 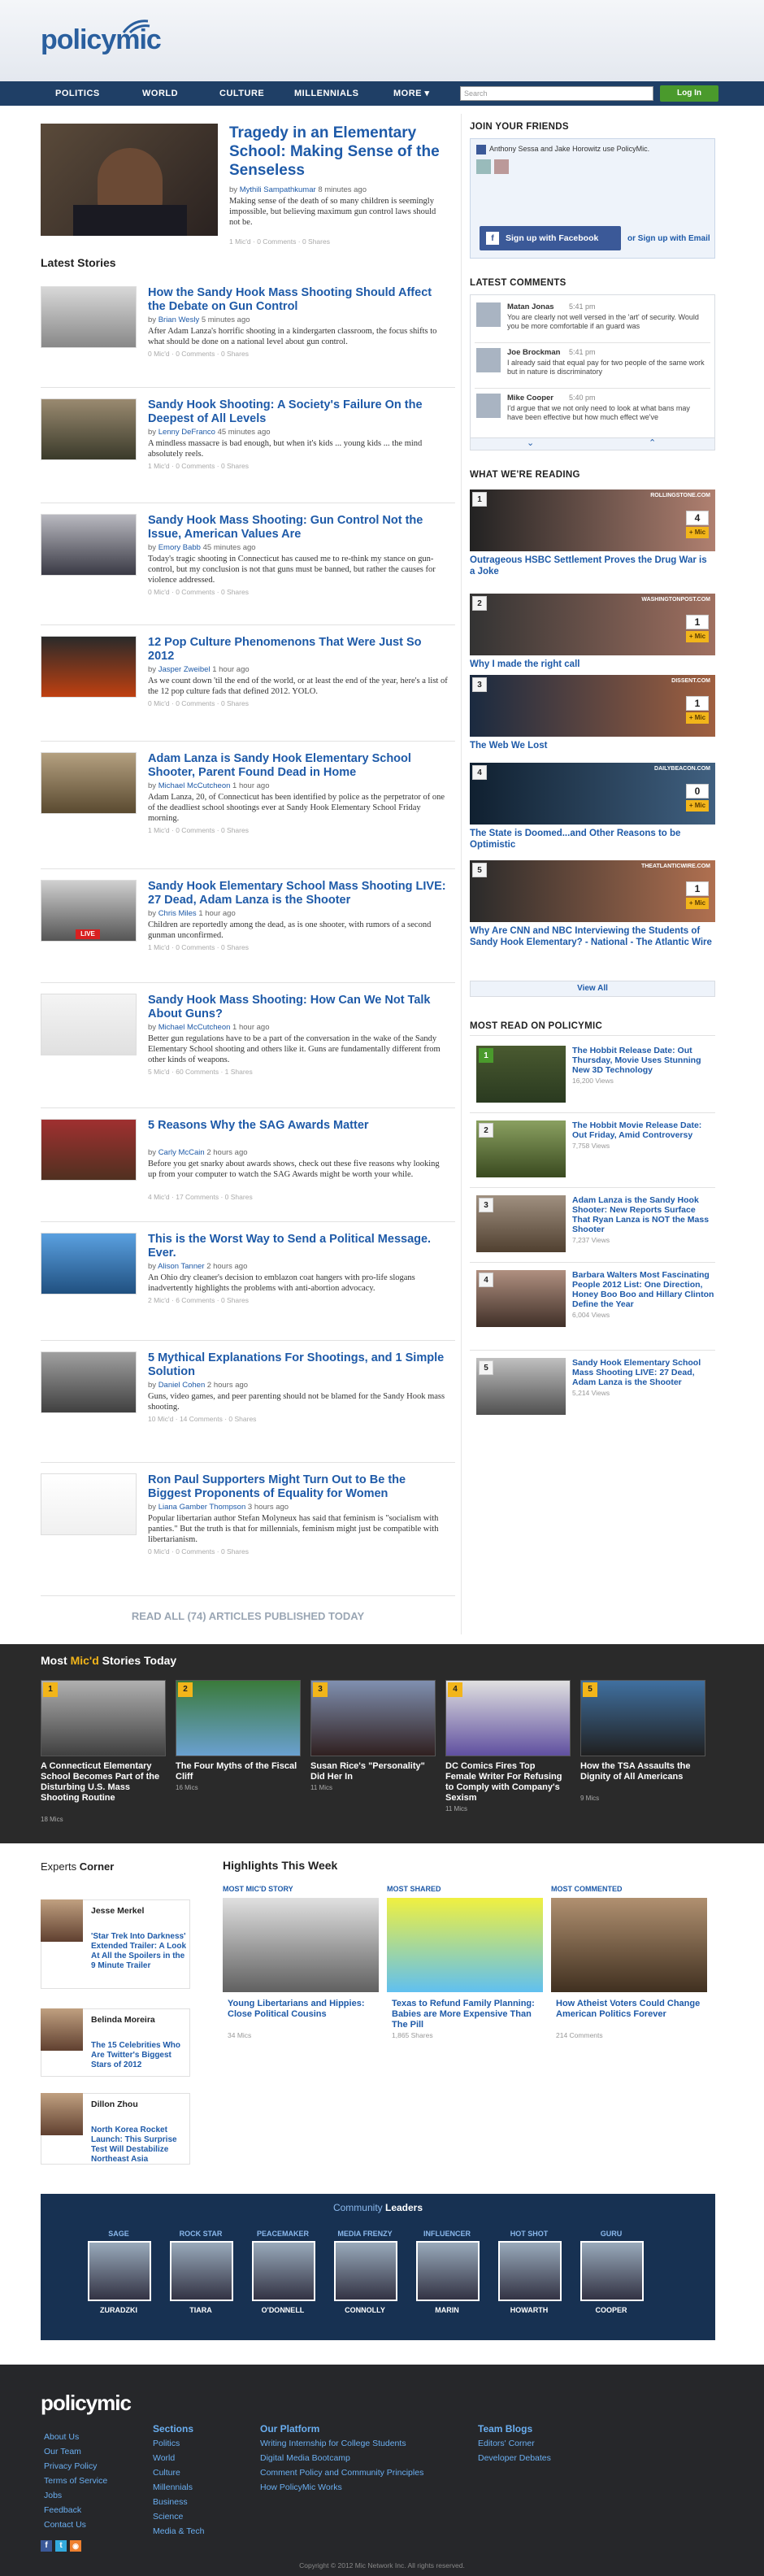 I want to click on footer-link: Culture, so click(x=166, y=2472).